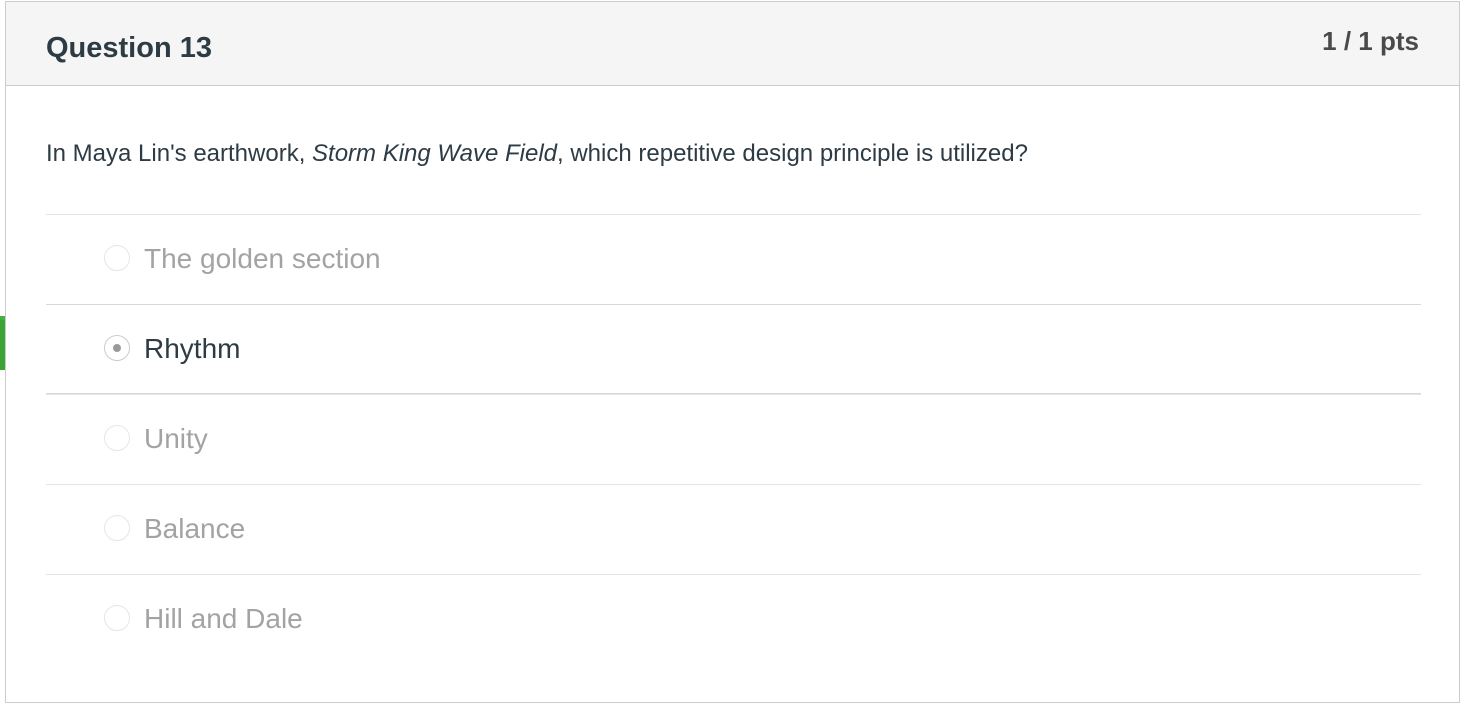 Image resolution: width=1464 pixels, height=706 pixels. What do you see at coordinates (733, 619) in the screenshot?
I see `answer-option-hill-and-dale: Hill and Dale` at bounding box center [733, 619].